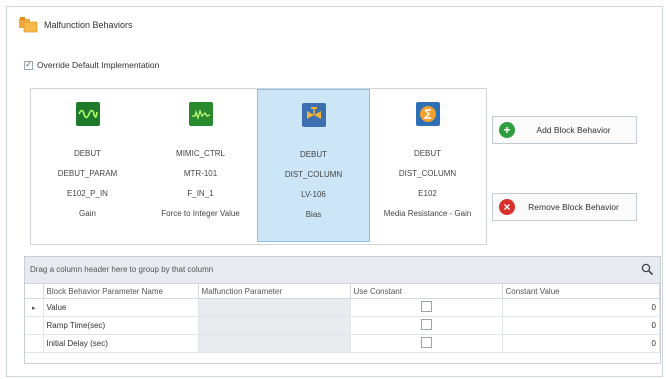  I want to click on column-header-parameter-name: Block Behavior Parameter Name, so click(121, 291).